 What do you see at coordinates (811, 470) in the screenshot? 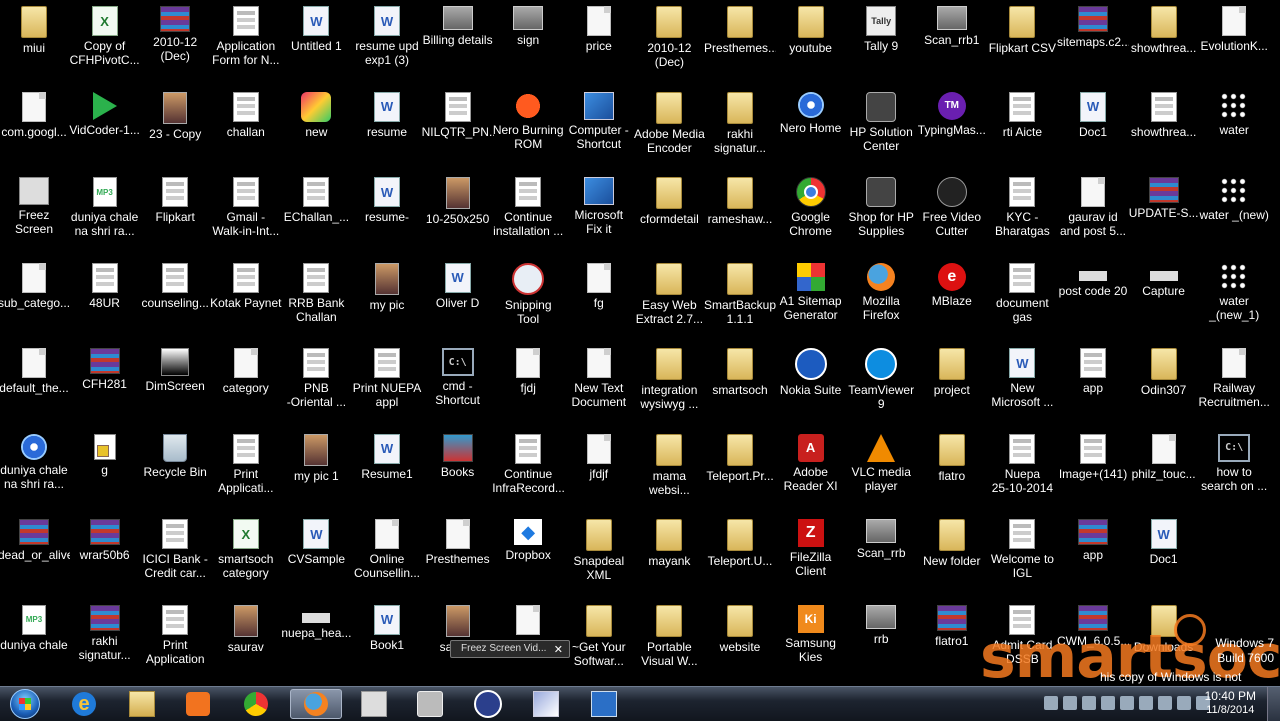
I see `desktop-icon: Adobe Reader XI` at bounding box center [811, 470].